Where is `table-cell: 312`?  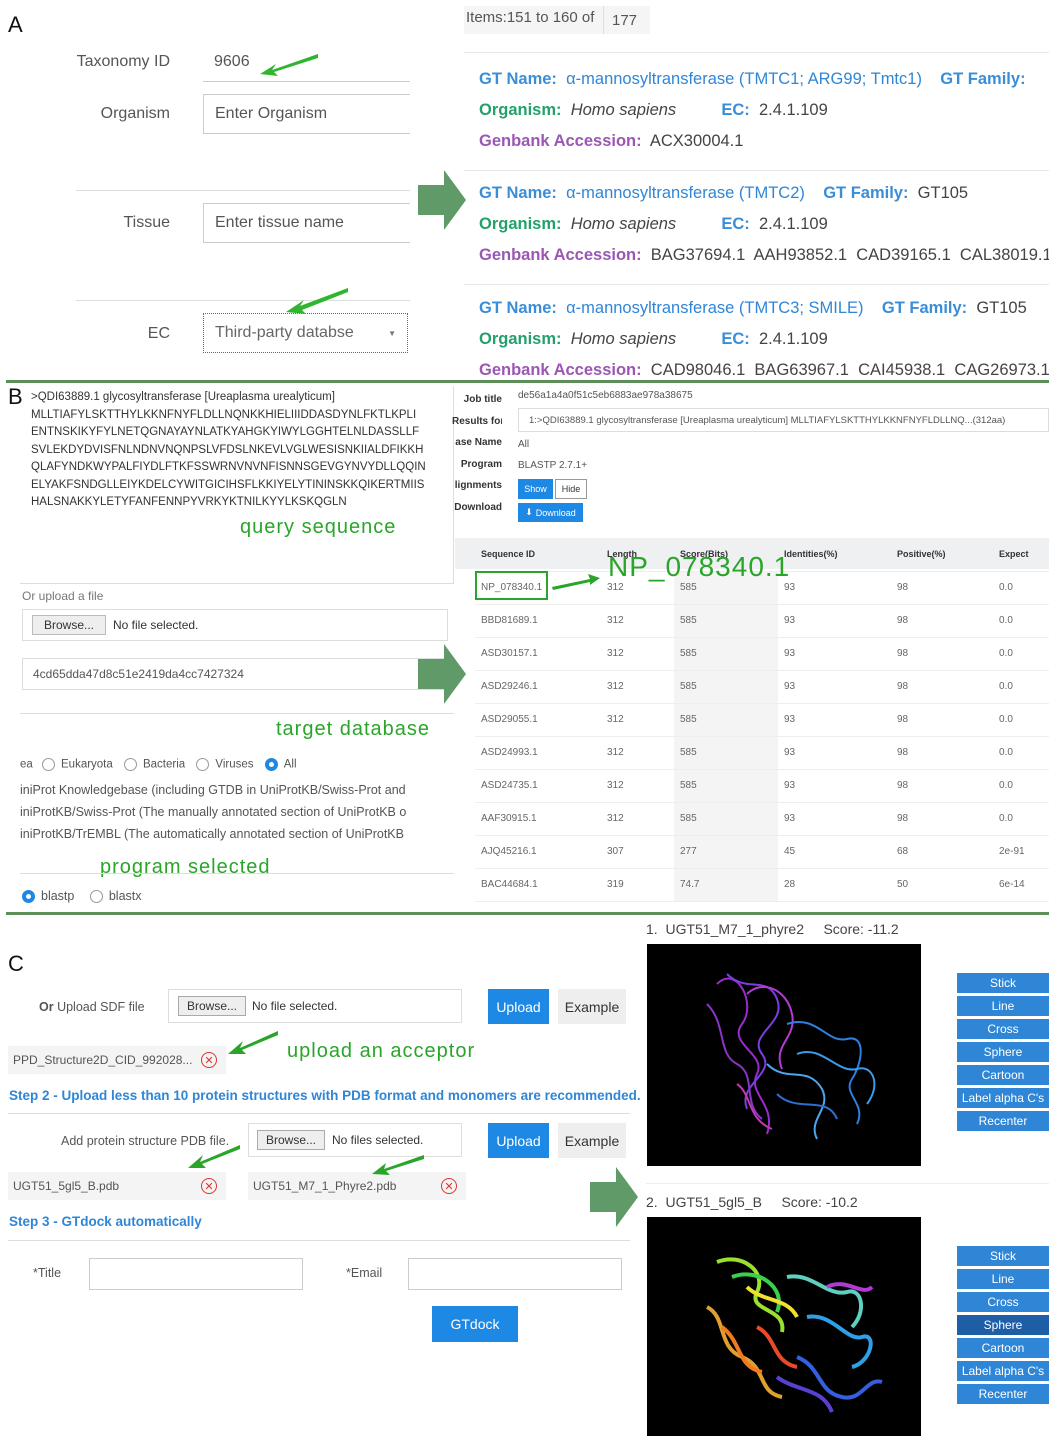
table-cell: 312 is located at coordinates (637, 720).